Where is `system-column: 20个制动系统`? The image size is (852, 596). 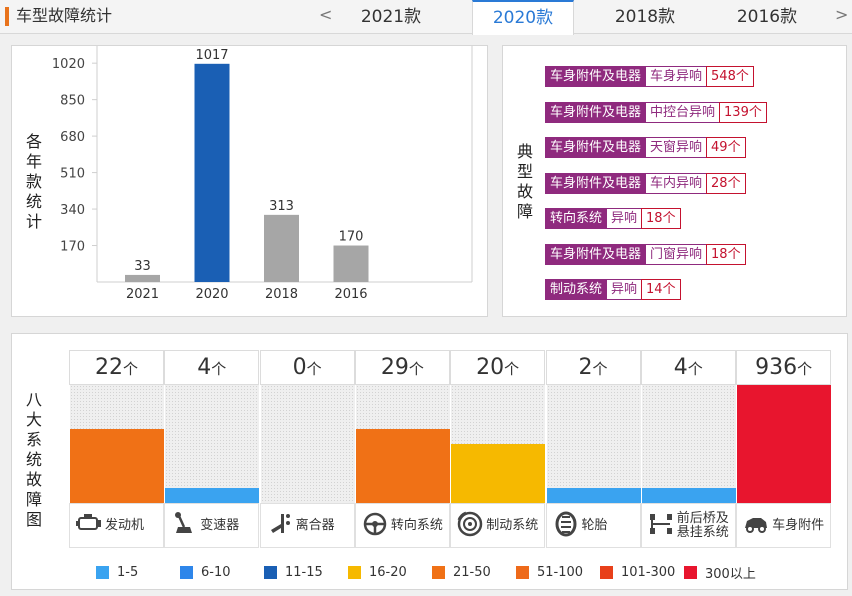 system-column: 20个制动系统 is located at coordinates (498, 449).